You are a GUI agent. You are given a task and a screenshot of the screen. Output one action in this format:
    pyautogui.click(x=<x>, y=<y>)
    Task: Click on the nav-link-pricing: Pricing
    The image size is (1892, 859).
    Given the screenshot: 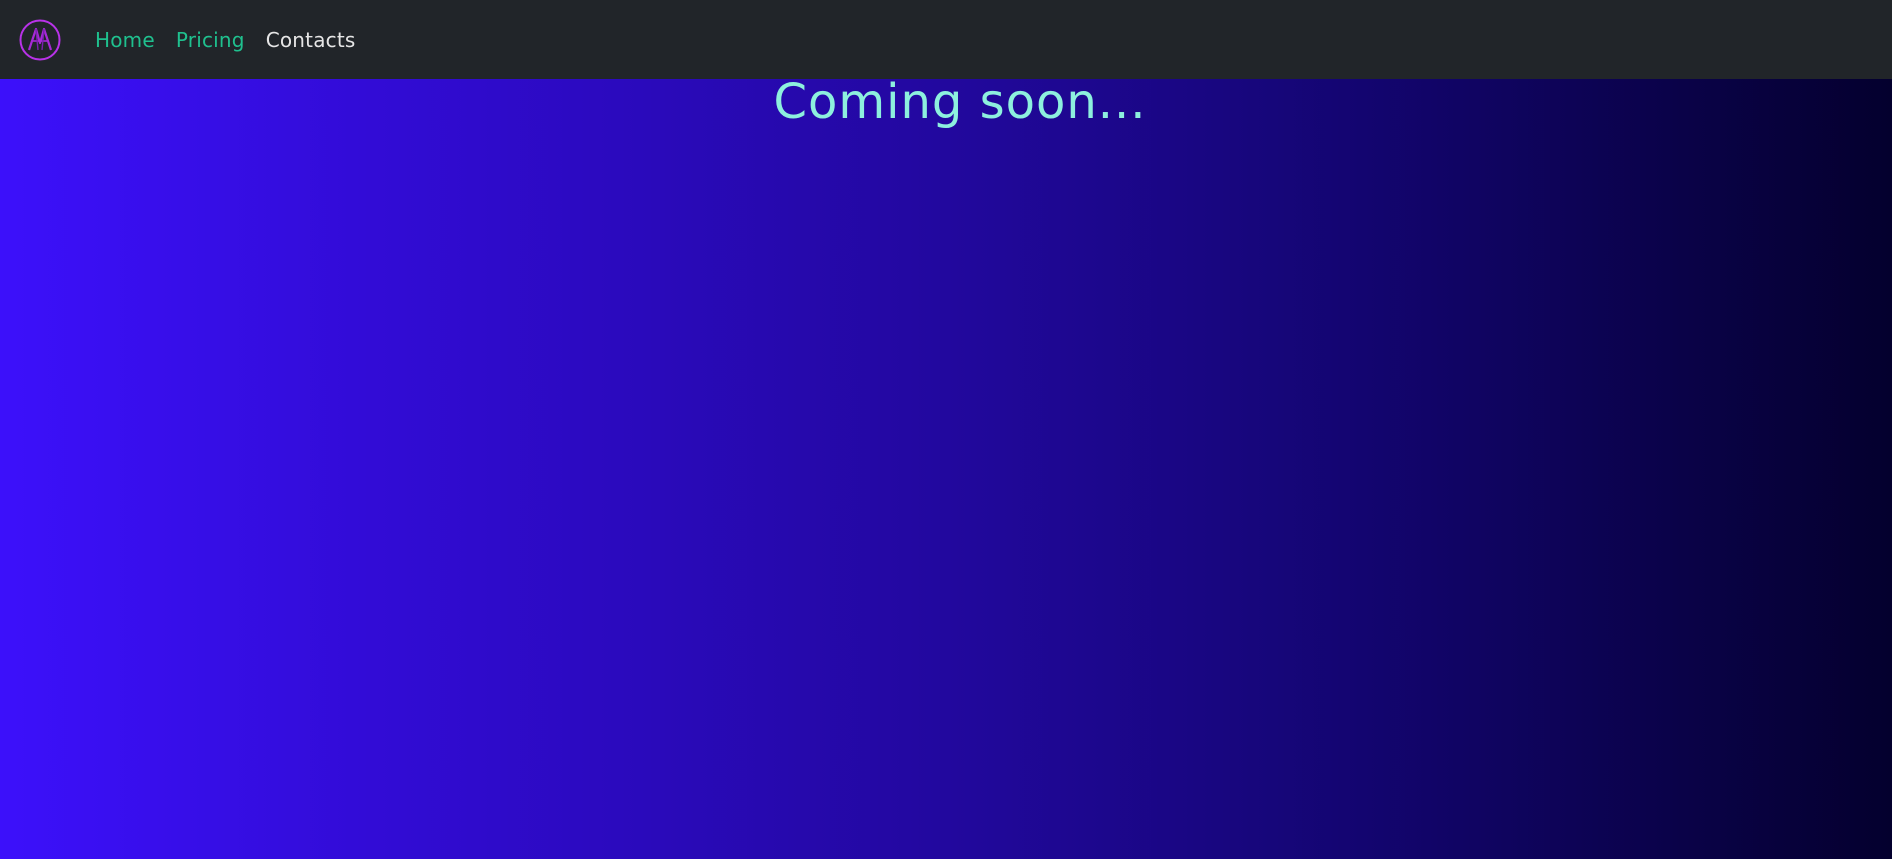 What is the action you would take?
    pyautogui.click(x=210, y=40)
    